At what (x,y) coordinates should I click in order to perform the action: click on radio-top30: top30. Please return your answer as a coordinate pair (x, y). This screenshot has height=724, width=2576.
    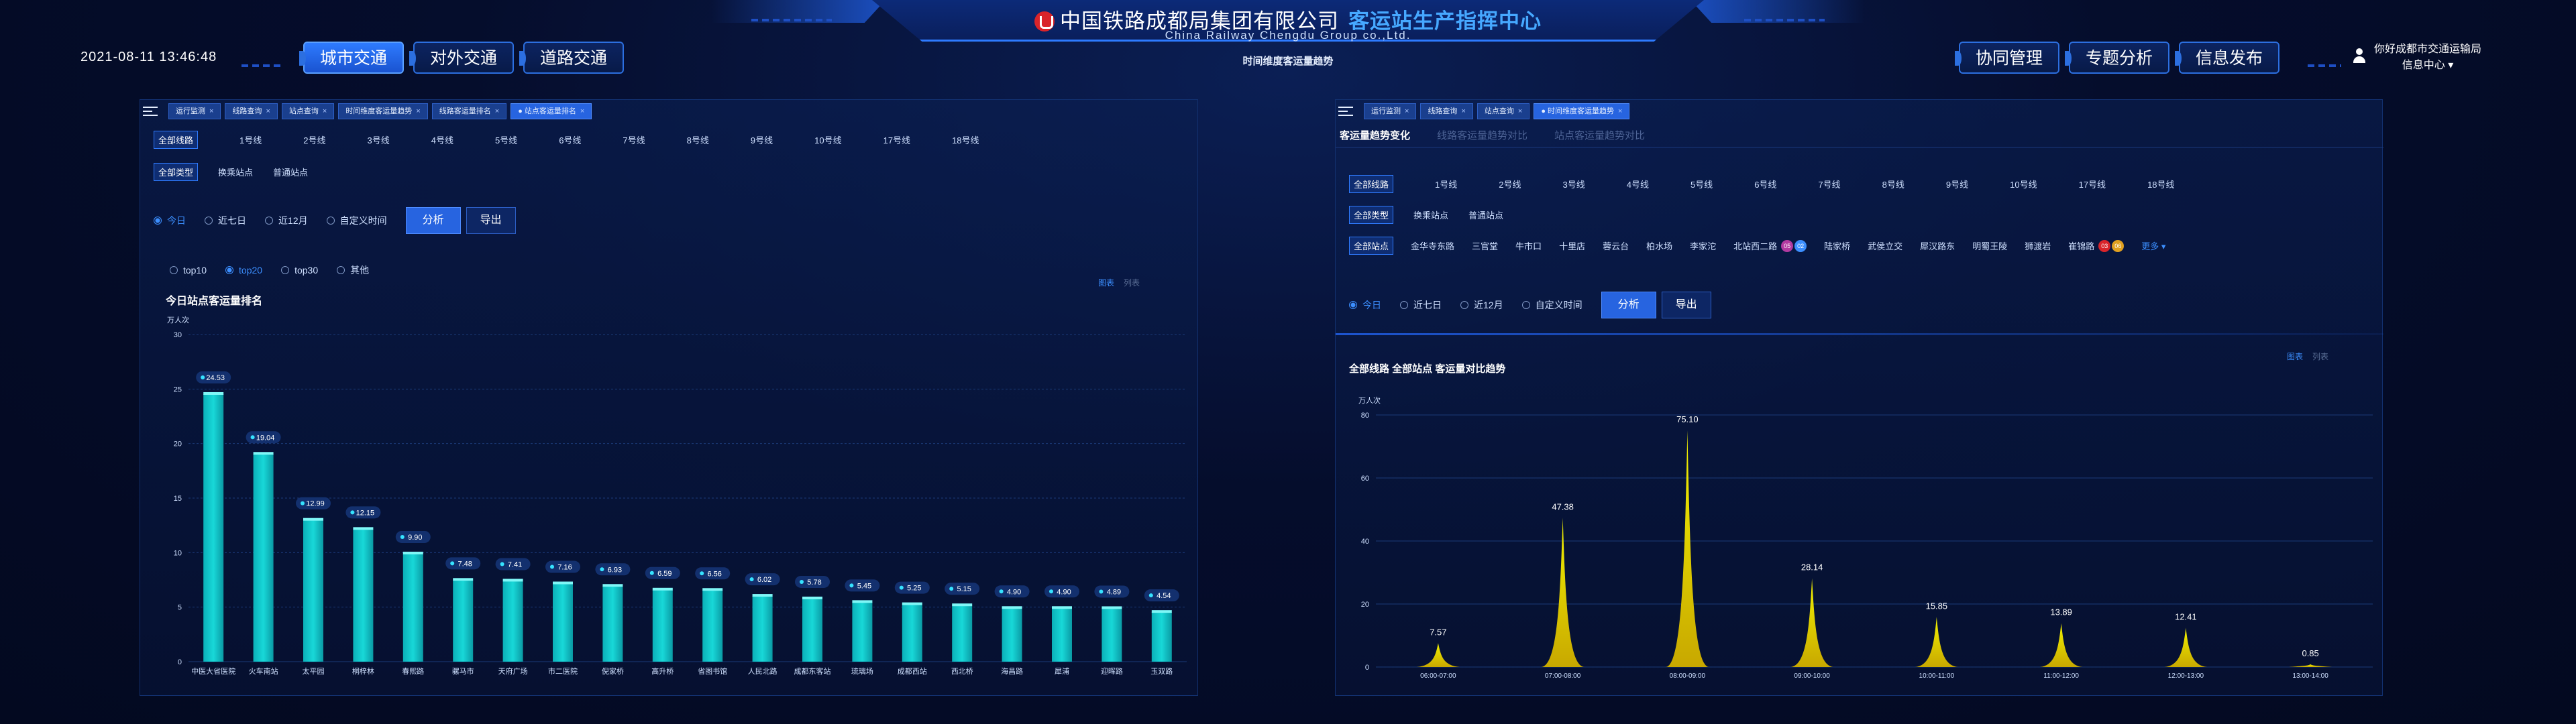
    Looking at the image, I should click on (299, 270).